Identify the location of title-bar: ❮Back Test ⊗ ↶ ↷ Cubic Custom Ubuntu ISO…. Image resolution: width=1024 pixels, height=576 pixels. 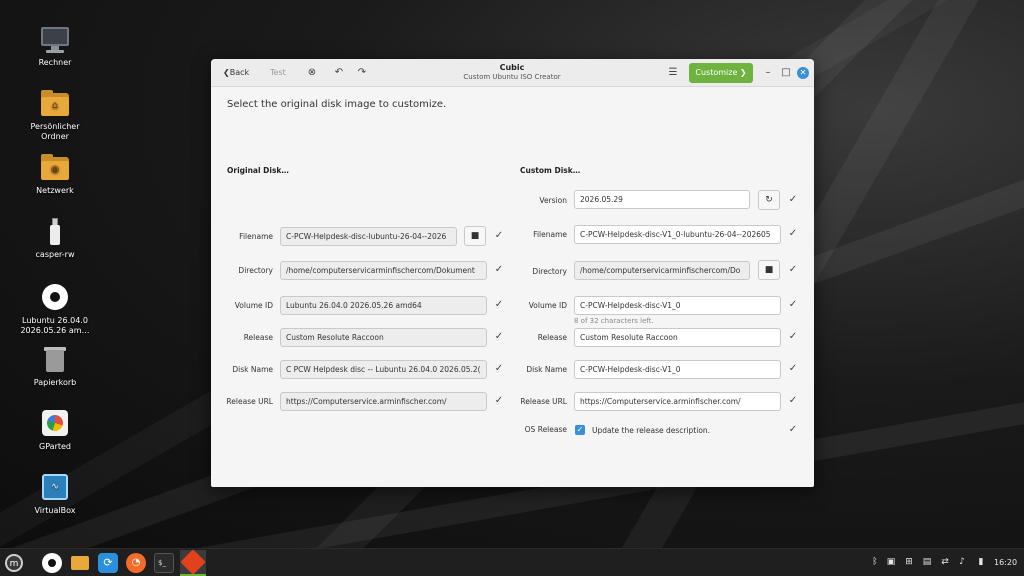
(512, 73).